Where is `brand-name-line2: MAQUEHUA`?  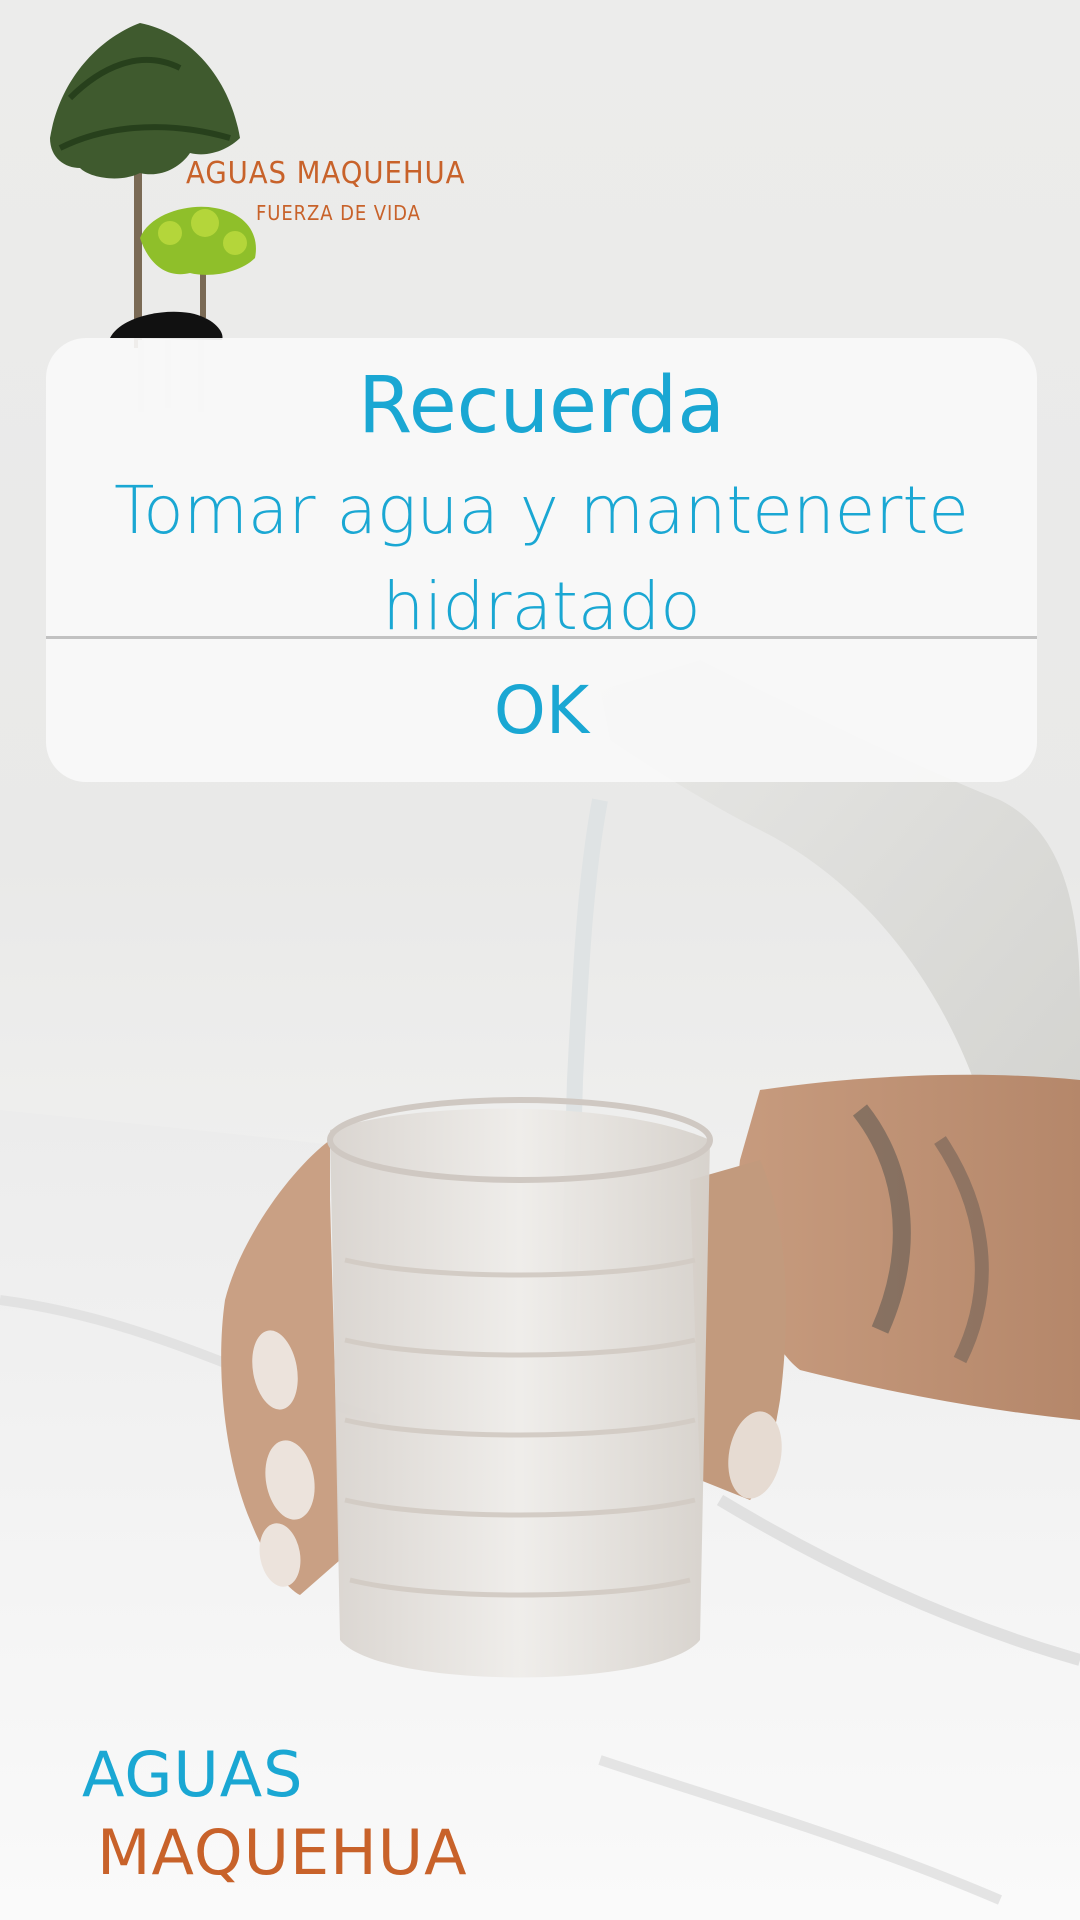 brand-name-line2: MAQUEHUA is located at coordinates (282, 1852).